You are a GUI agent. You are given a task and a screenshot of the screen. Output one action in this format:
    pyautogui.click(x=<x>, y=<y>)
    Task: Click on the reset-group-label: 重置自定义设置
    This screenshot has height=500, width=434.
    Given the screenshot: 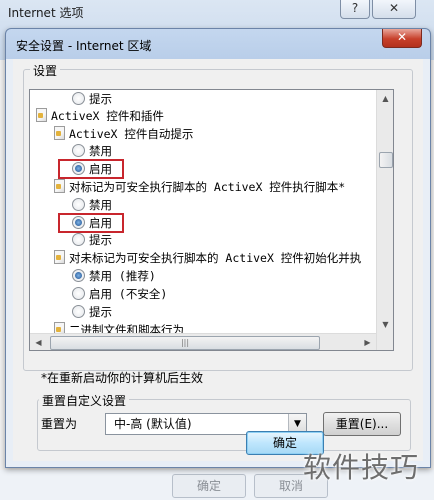 What is the action you would take?
    pyautogui.click(x=84, y=400)
    